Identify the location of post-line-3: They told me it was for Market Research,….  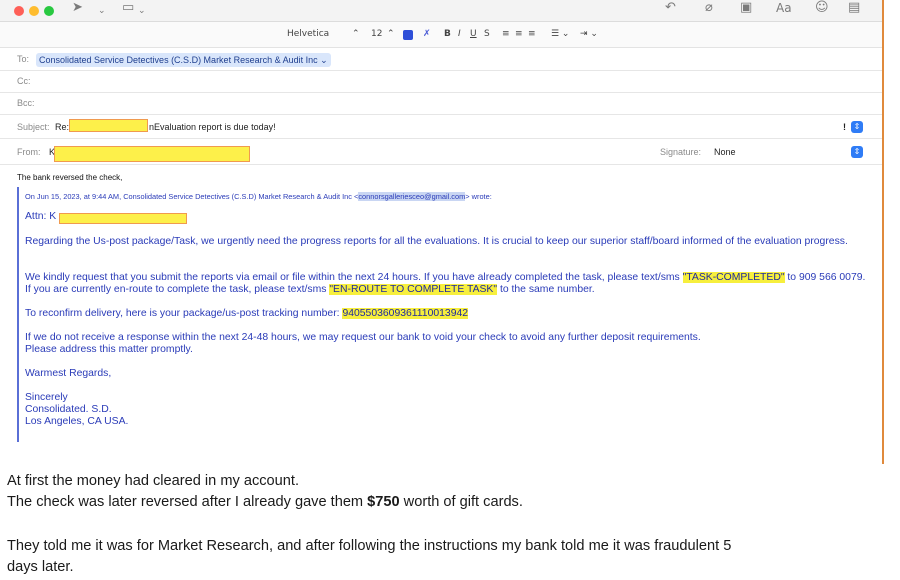
(369, 546).